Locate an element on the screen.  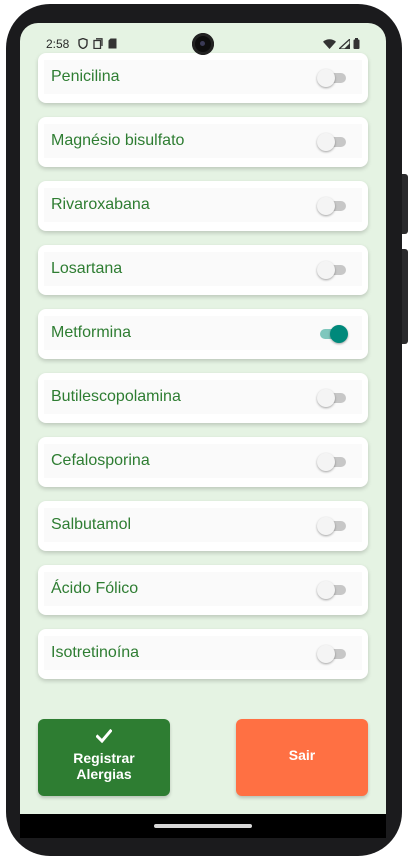
status-left-icons is located at coordinates (97, 43).